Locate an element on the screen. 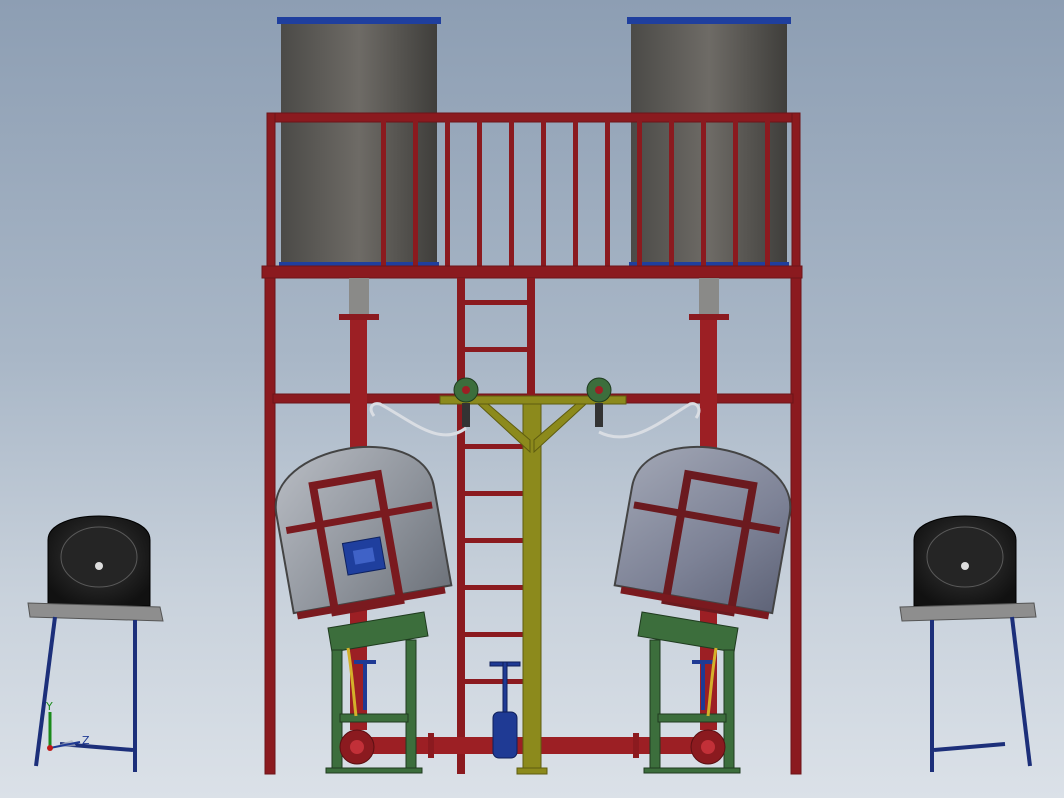 Image resolution: width=1064 pixels, height=798 pixels. left-stand-foot is located at coordinates (374, 770).